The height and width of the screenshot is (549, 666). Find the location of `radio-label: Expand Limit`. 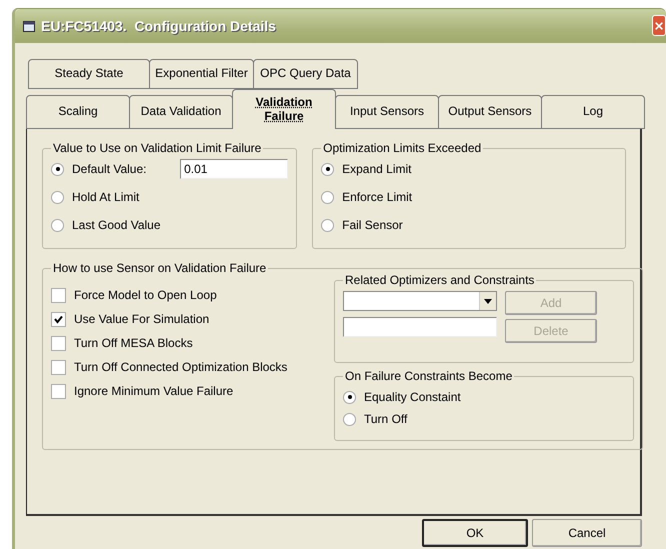

radio-label: Expand Limit is located at coordinates (377, 169).